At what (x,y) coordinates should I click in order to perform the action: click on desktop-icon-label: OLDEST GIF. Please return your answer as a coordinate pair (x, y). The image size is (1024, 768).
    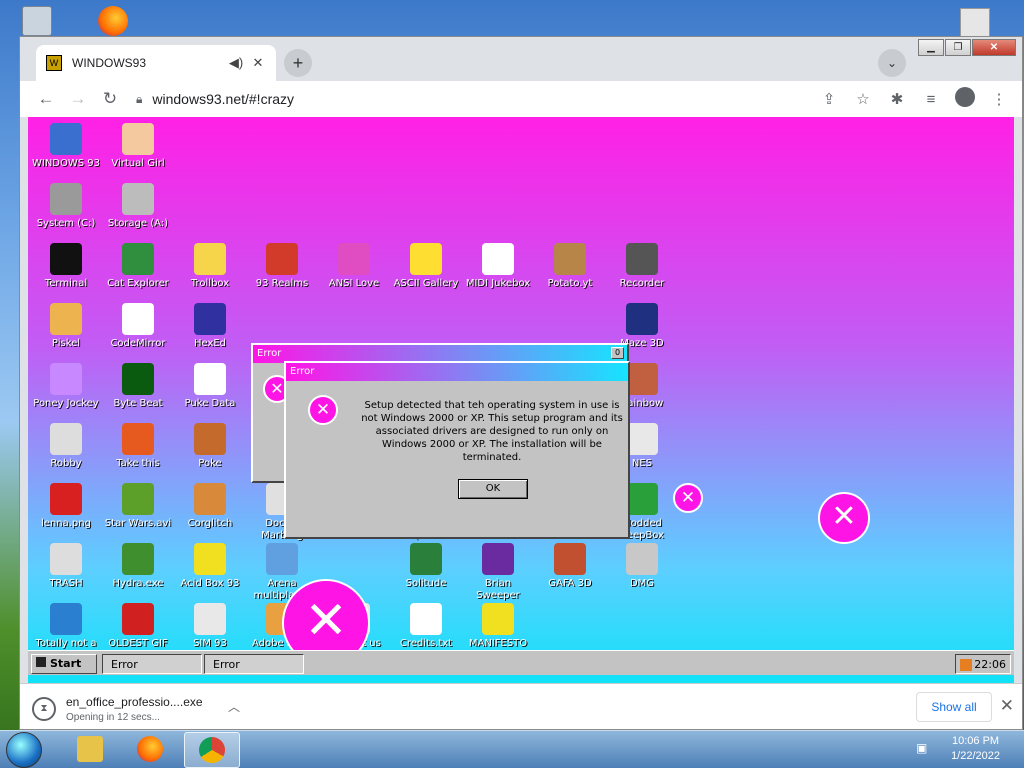
    Looking at the image, I should click on (138, 643).